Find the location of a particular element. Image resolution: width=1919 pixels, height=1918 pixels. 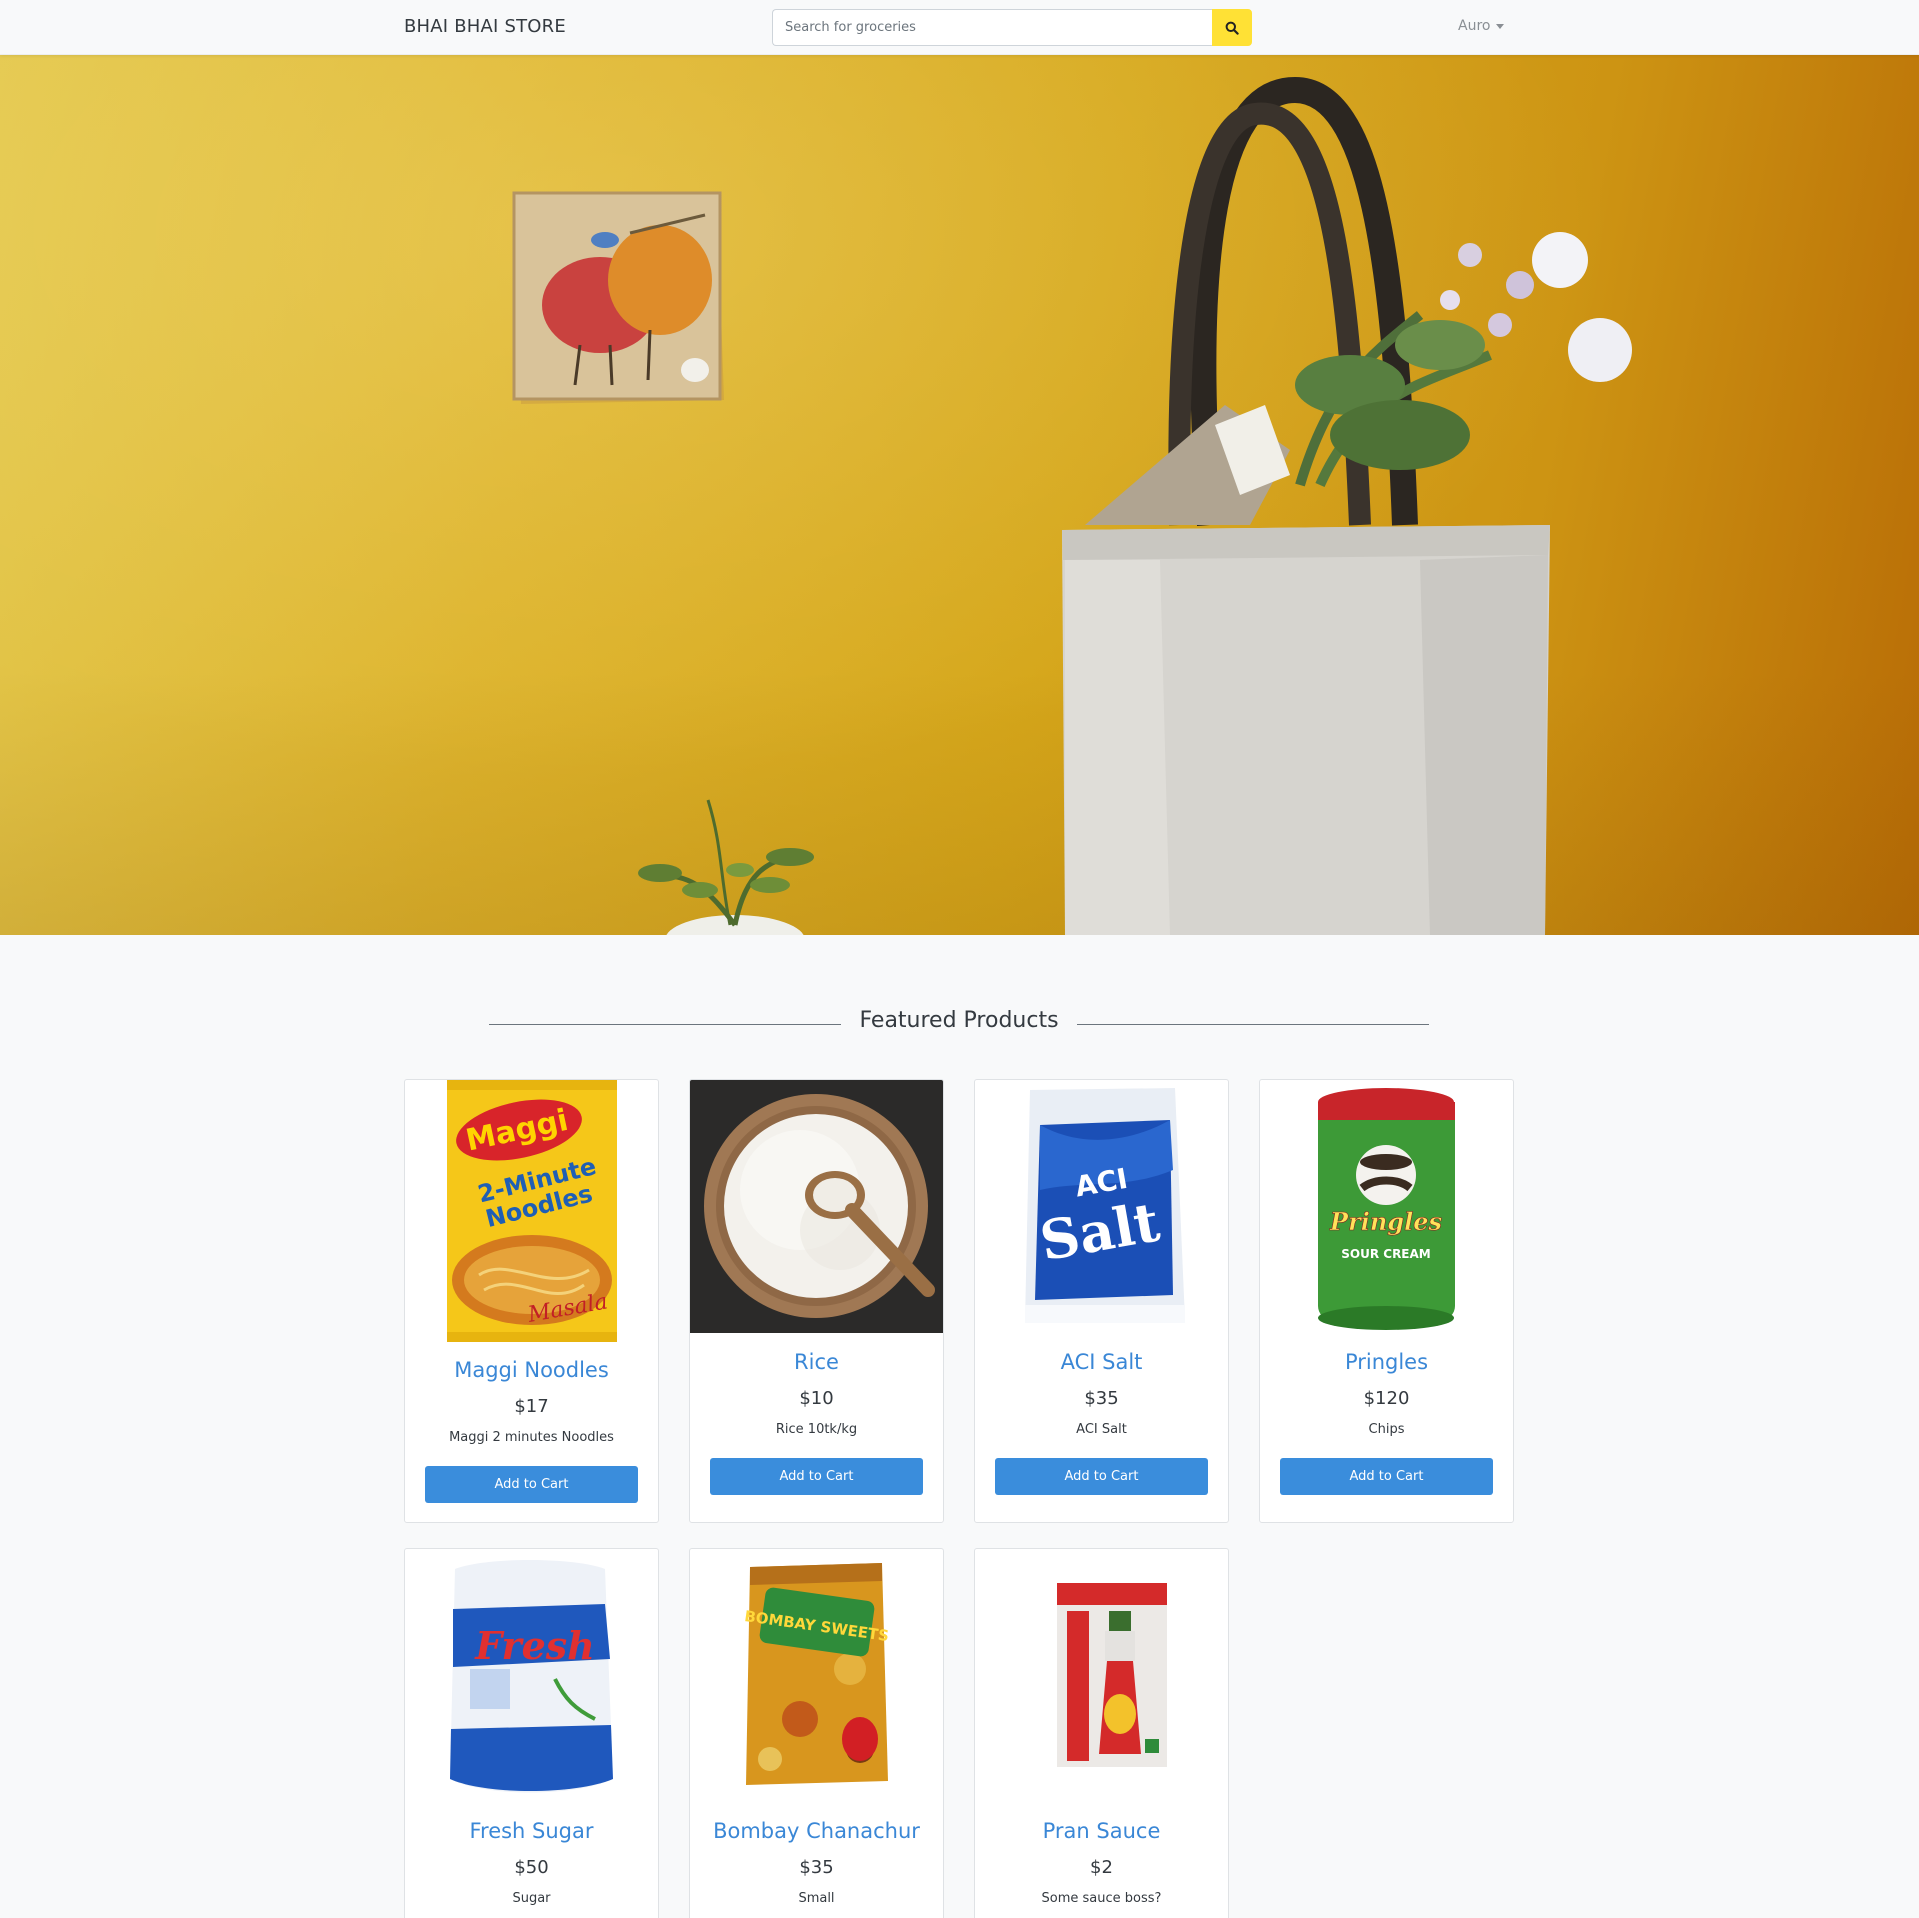

chevron-down-icon is located at coordinates (1500, 26).